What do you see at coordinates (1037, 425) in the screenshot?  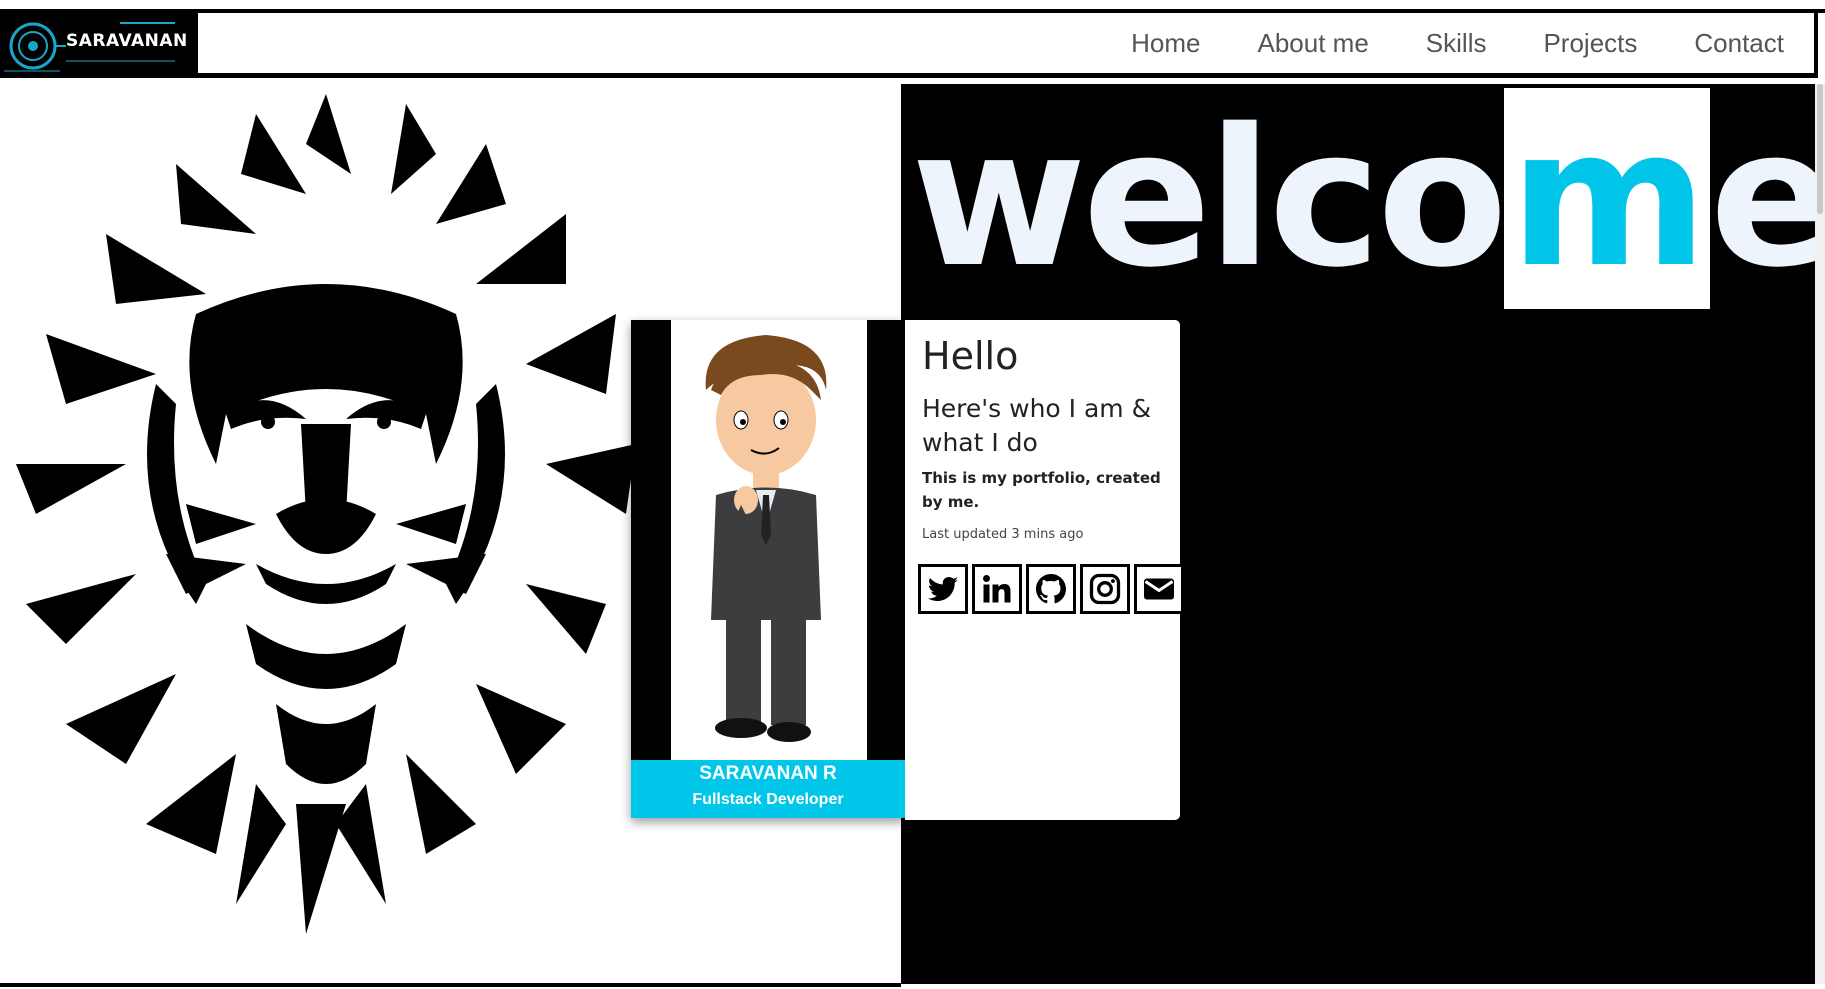 I see `subtitle-heading: Here's who I am & what I do` at bounding box center [1037, 425].